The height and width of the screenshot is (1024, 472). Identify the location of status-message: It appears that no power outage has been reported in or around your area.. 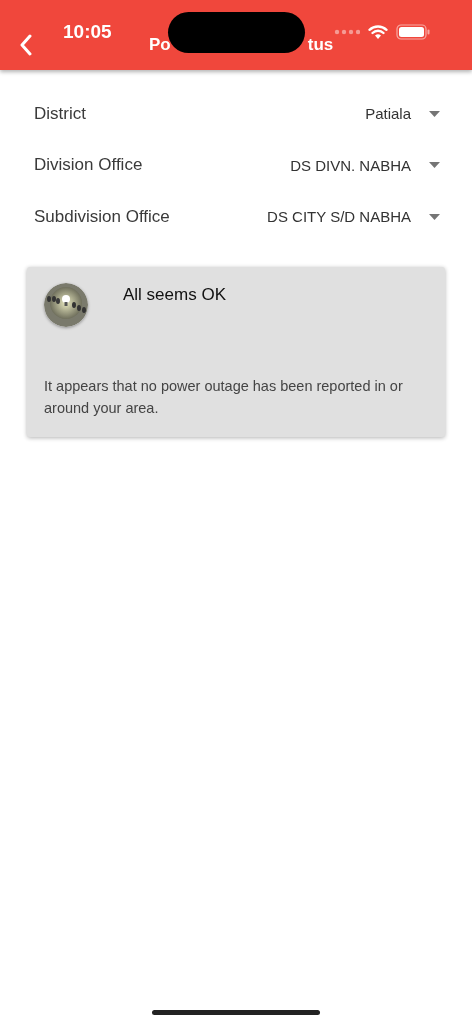
(224, 397).